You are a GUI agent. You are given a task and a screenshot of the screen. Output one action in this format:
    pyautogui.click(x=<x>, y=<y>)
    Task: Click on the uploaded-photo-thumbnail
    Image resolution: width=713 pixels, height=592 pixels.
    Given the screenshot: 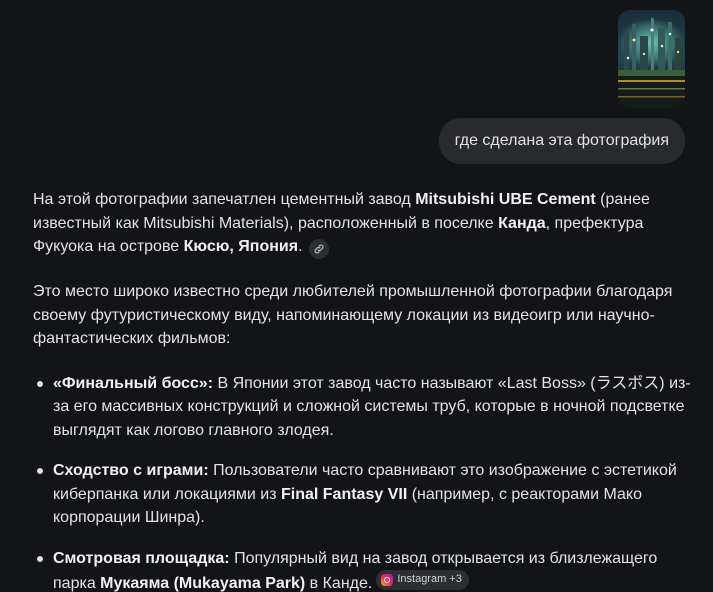 What is the action you would take?
    pyautogui.click(x=651, y=59)
    